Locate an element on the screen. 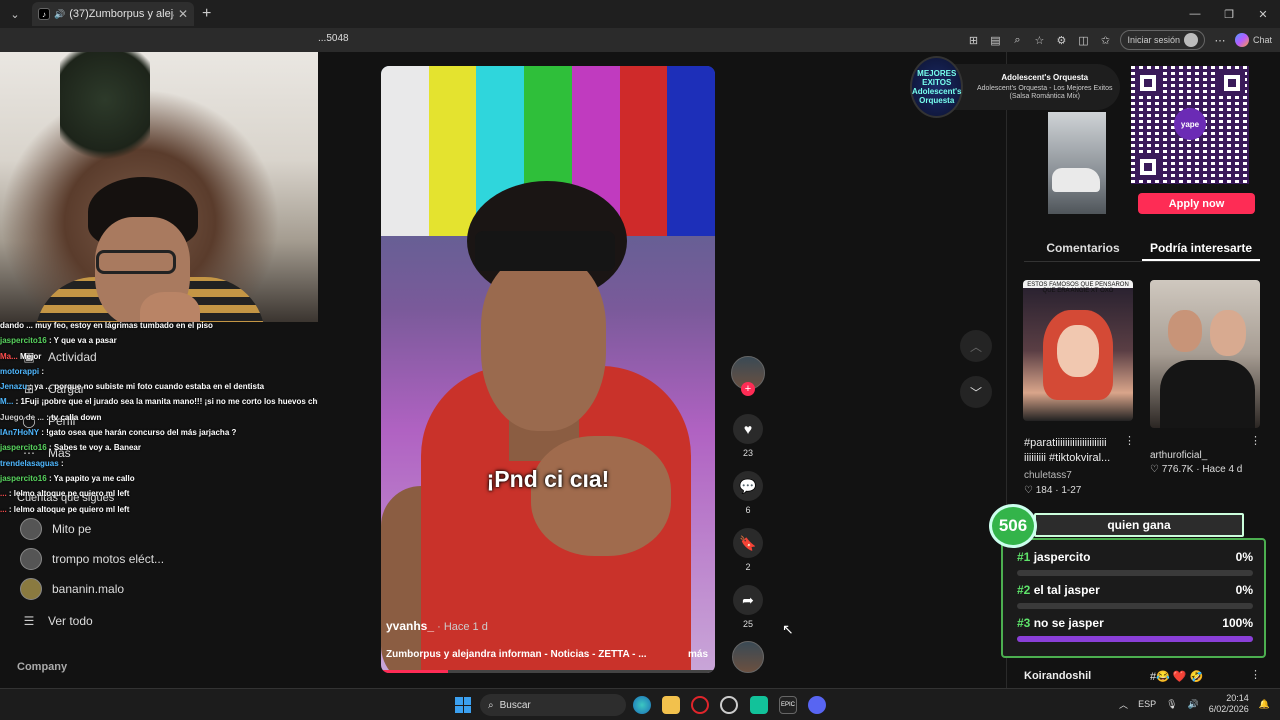 Image resolution: width=1280 pixels, height=720 pixels. split-screen-icon: ◫ is located at coordinates (1083, 40).